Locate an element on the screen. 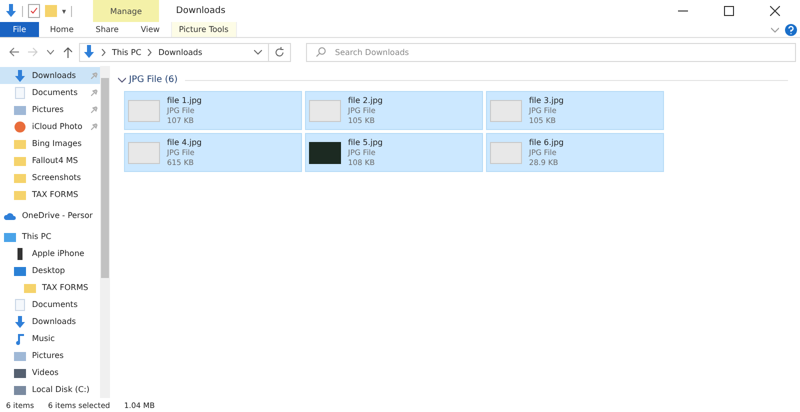  up-arrow-icon is located at coordinates (68, 52).